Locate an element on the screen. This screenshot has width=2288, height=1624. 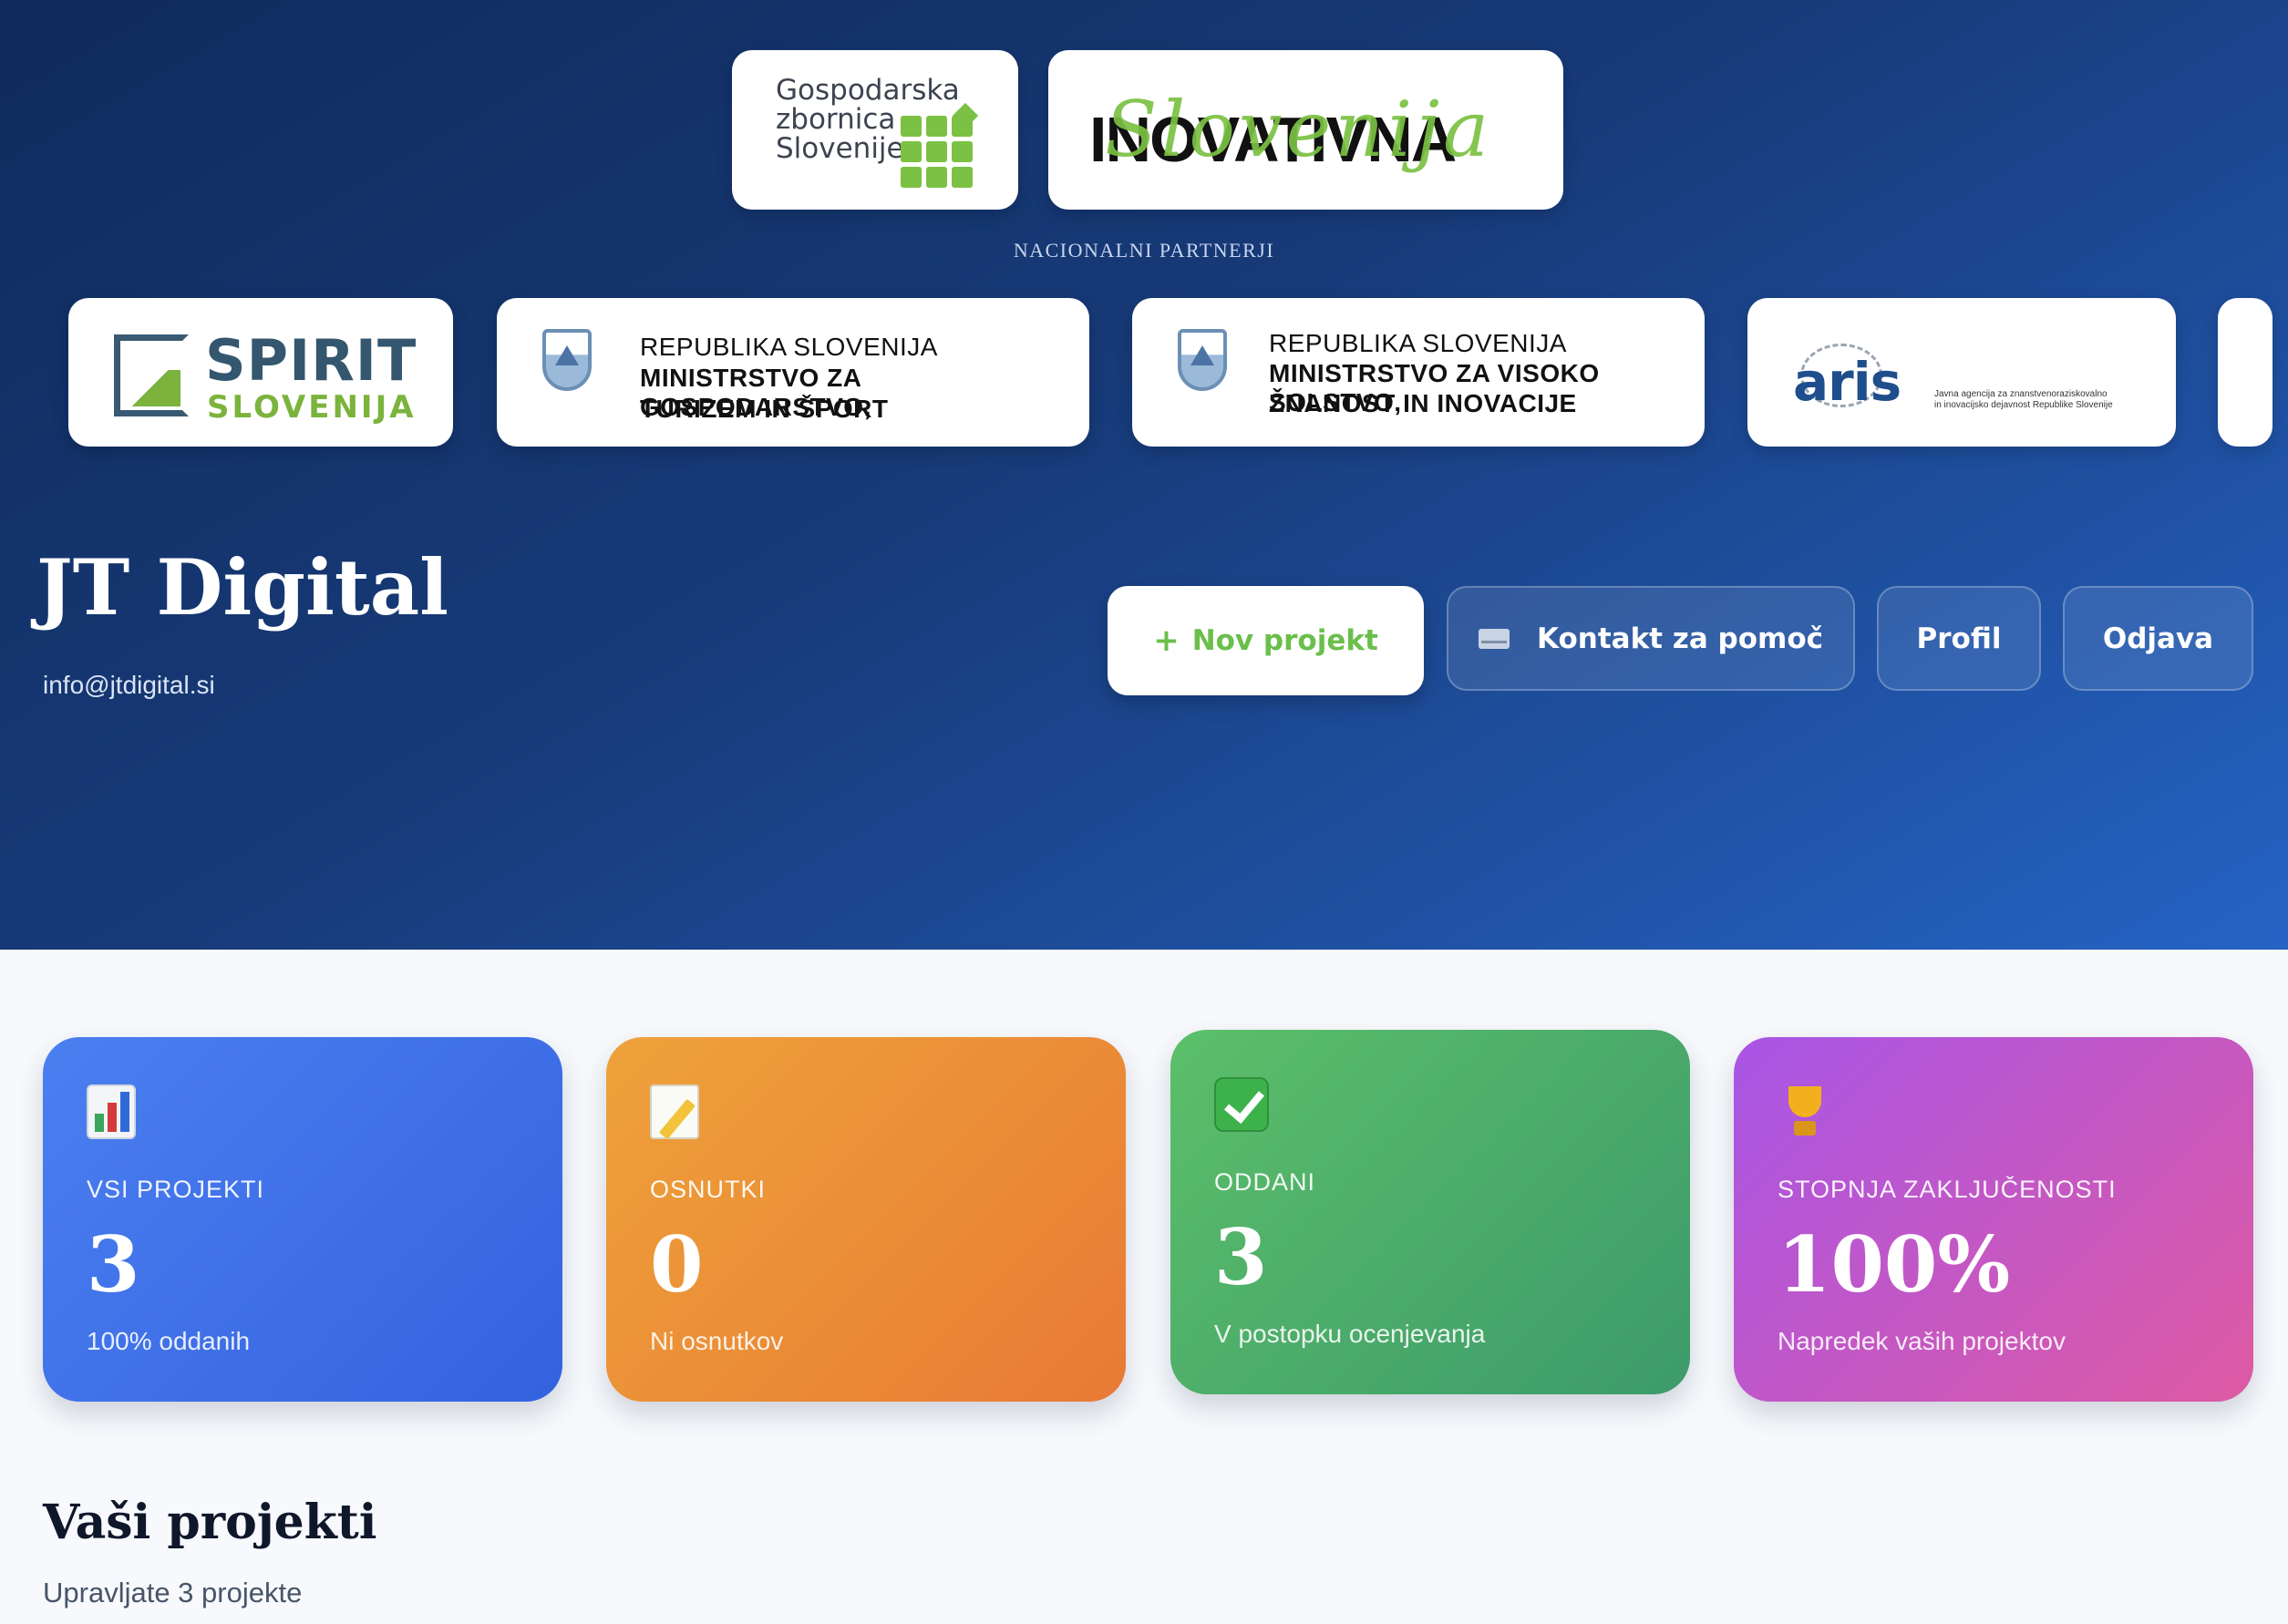
stat-subtext: V postopku ocenjevanja is located at coordinates (1350, 1334).